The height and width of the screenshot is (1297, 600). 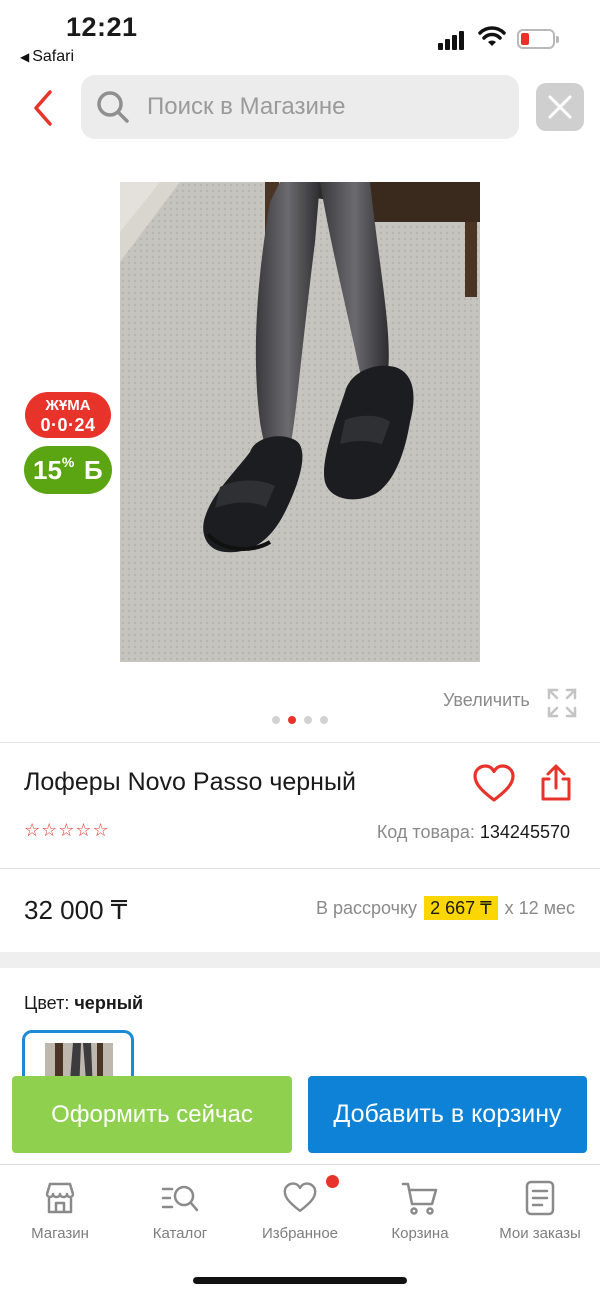 I want to click on favorite-heart-icon, so click(x=494, y=784).